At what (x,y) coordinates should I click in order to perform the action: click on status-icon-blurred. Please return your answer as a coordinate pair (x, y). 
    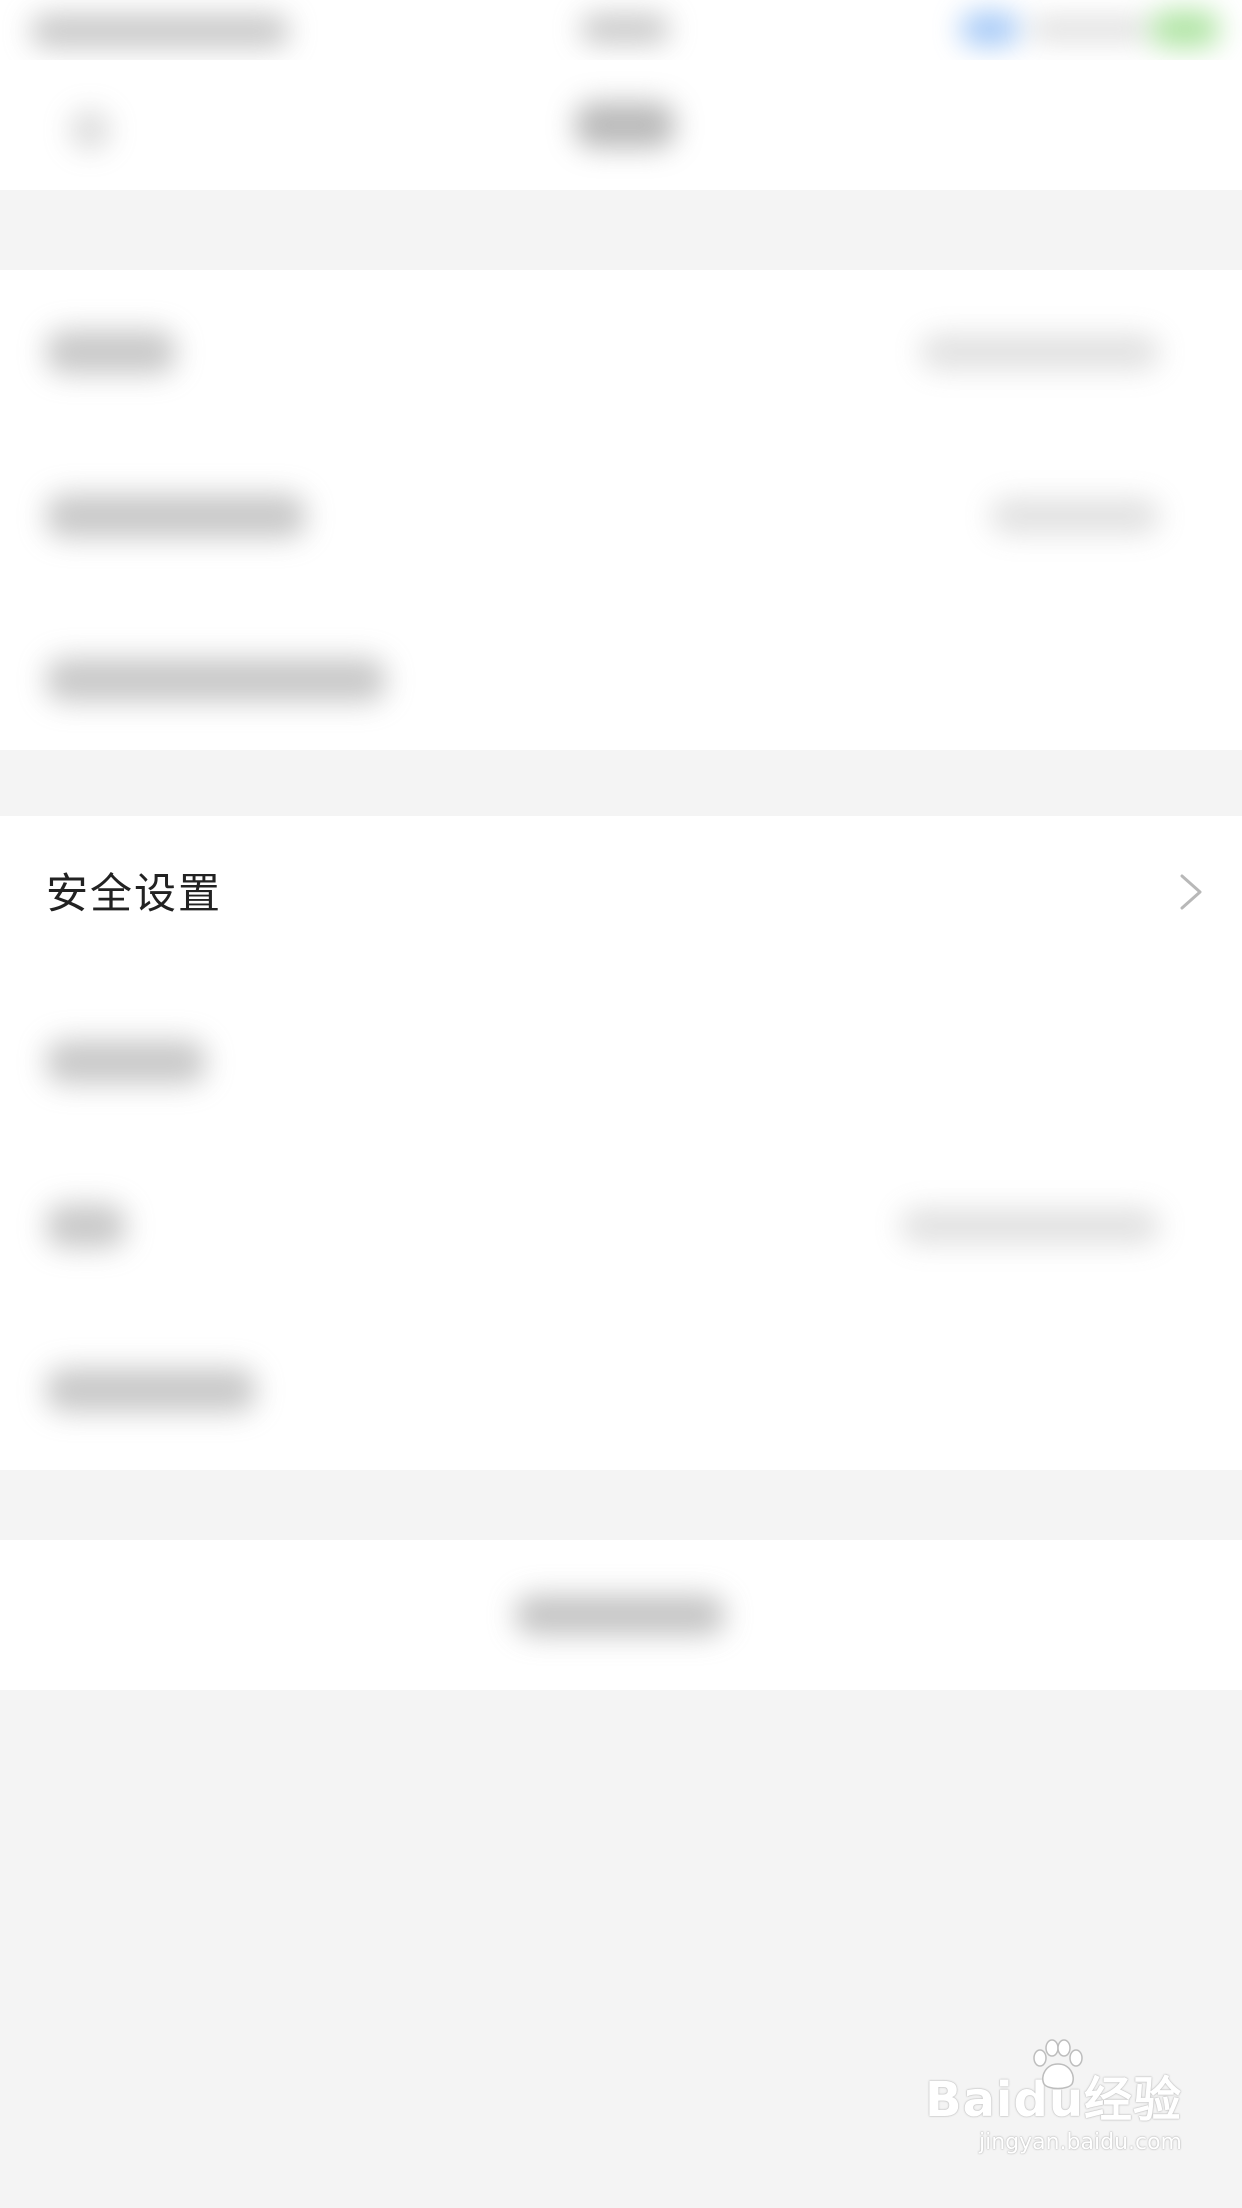
    Looking at the image, I should click on (990, 29).